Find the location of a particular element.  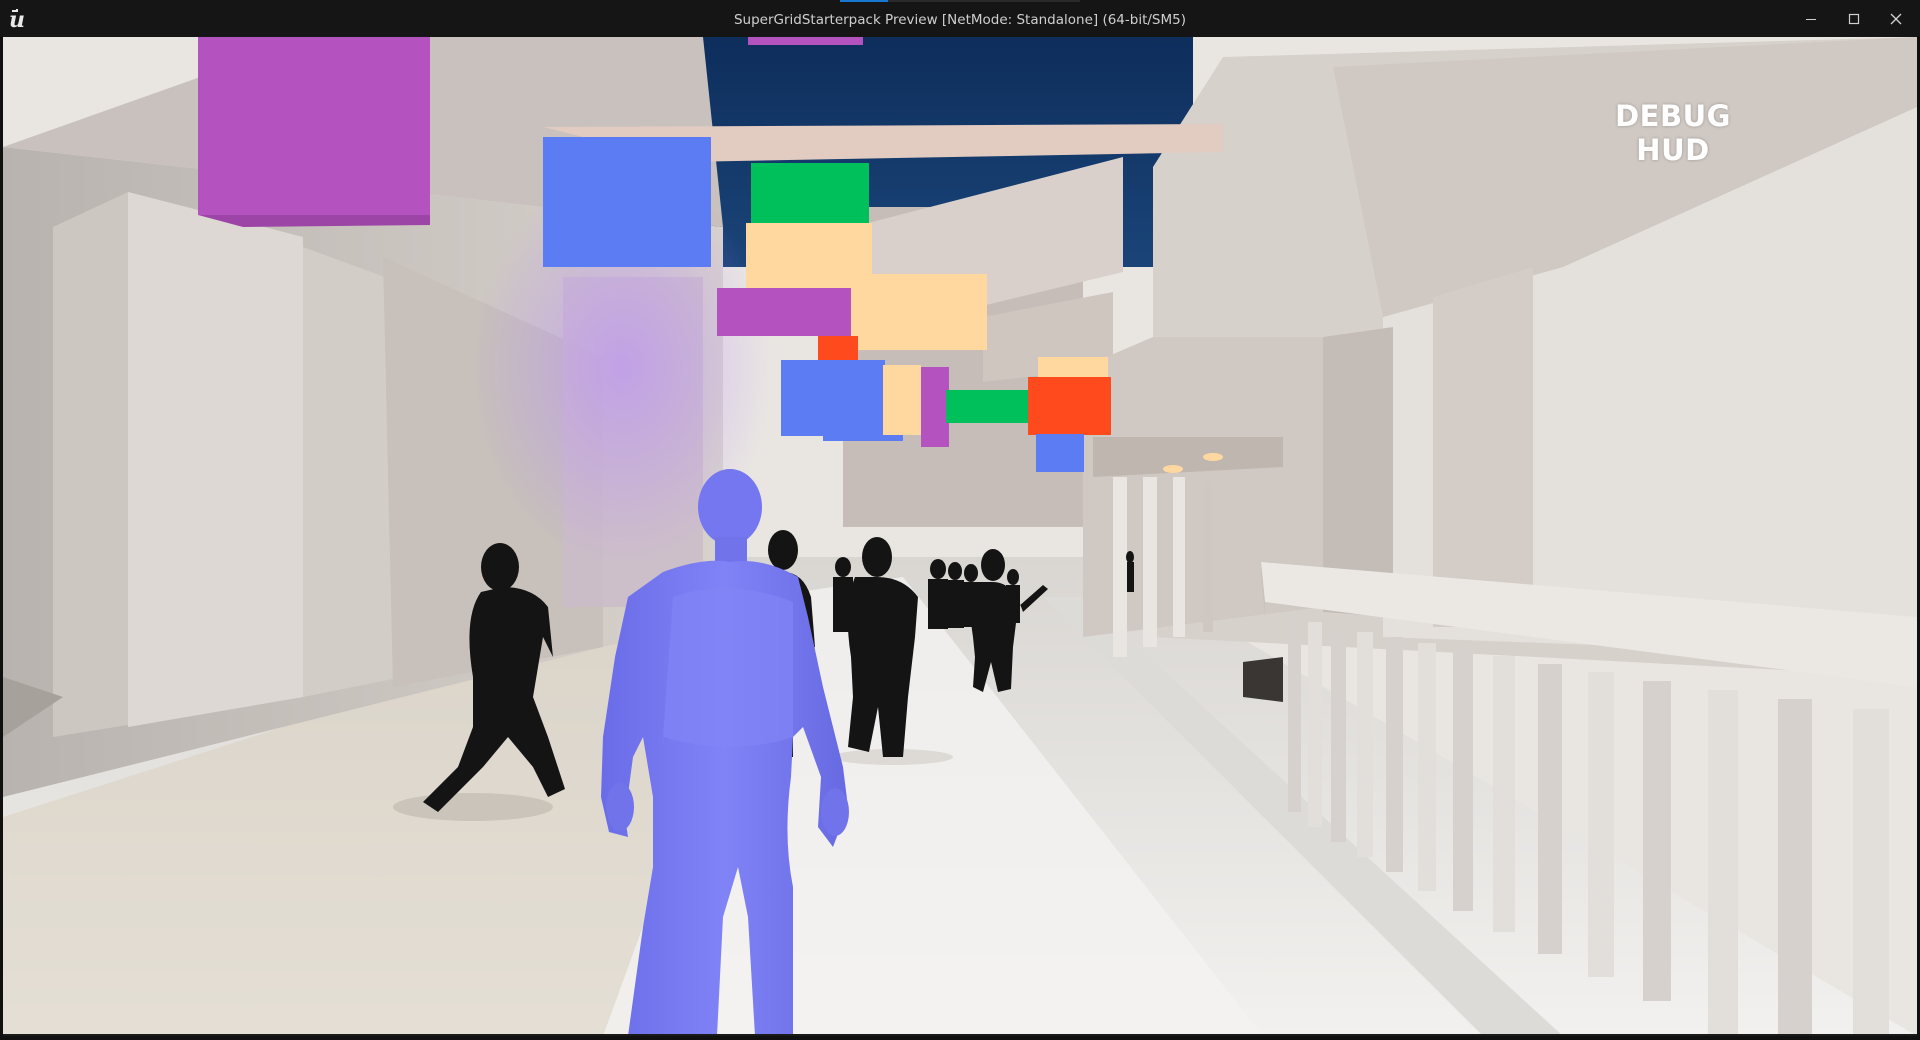

close-button is located at coordinates (1896, 18).